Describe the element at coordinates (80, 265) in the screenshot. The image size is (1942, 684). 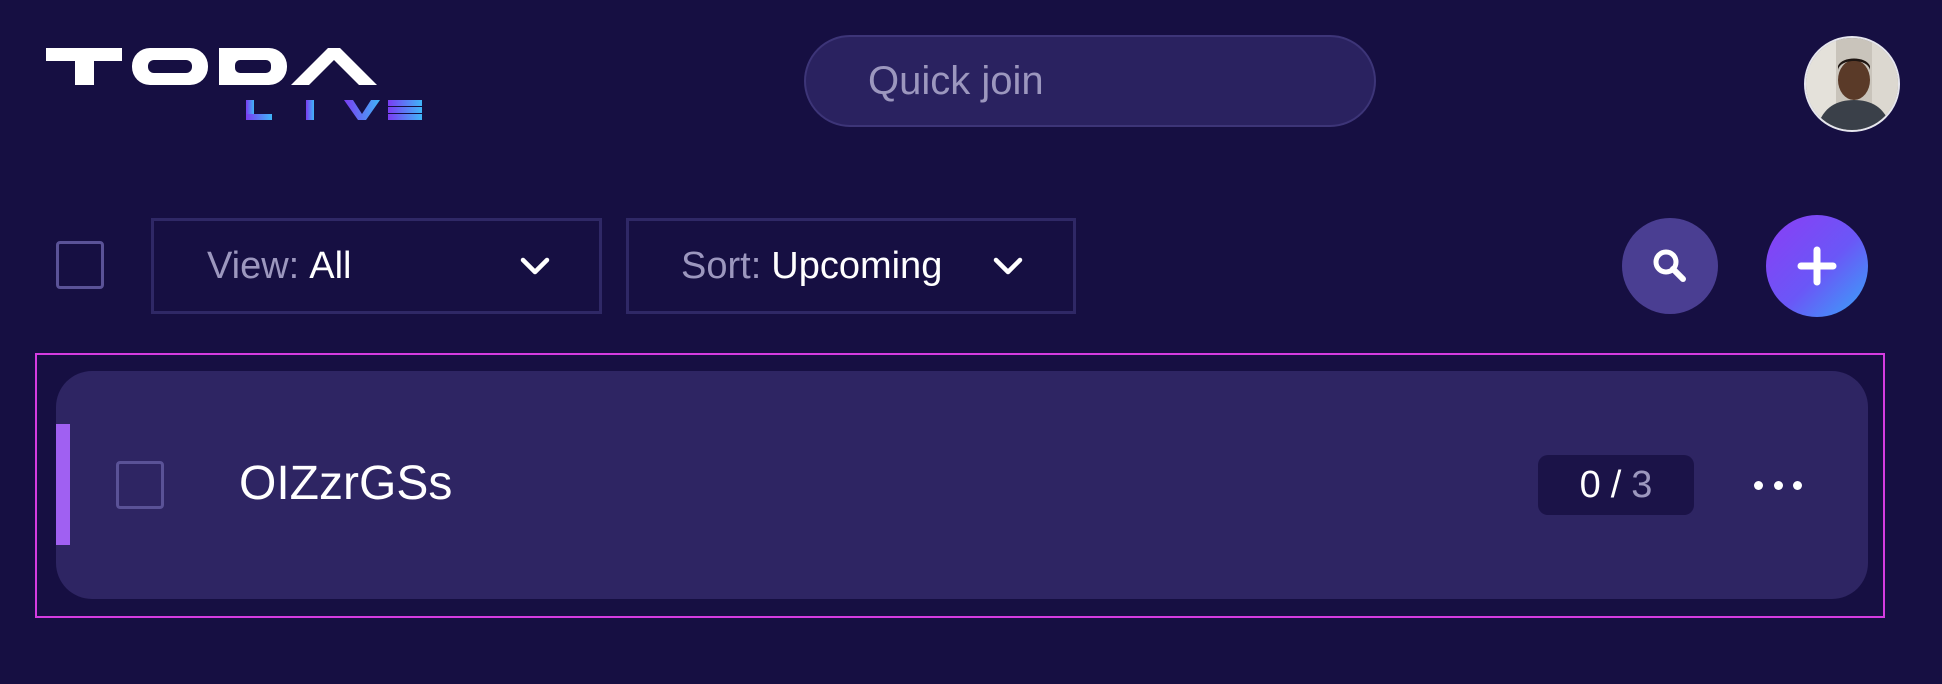
I see `select-all-checkbox` at that location.